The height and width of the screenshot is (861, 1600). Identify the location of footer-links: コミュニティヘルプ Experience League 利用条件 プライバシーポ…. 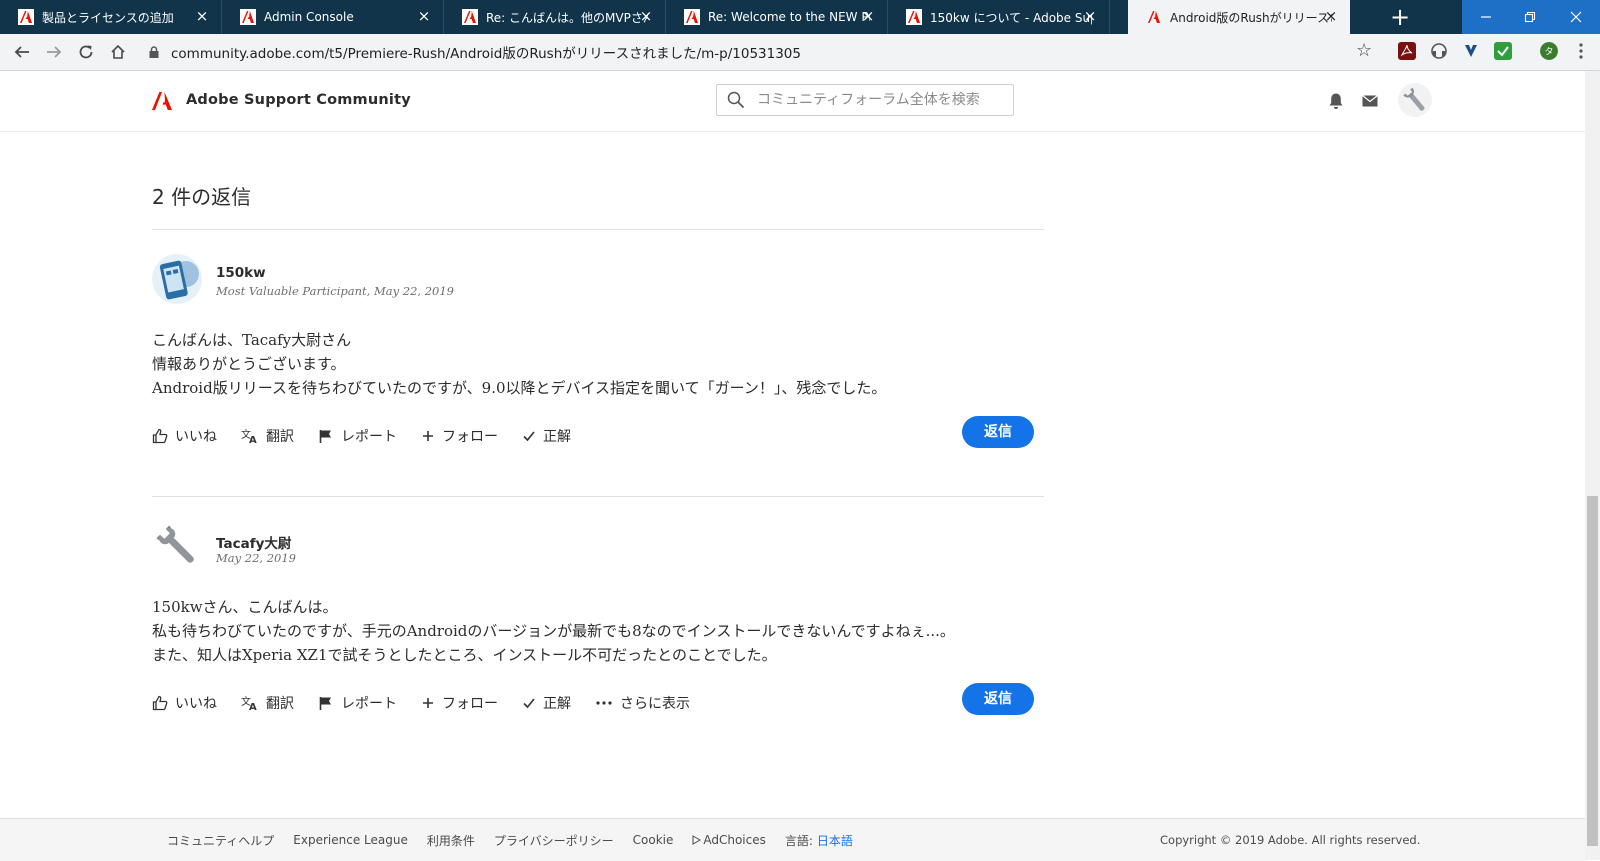
(519, 840).